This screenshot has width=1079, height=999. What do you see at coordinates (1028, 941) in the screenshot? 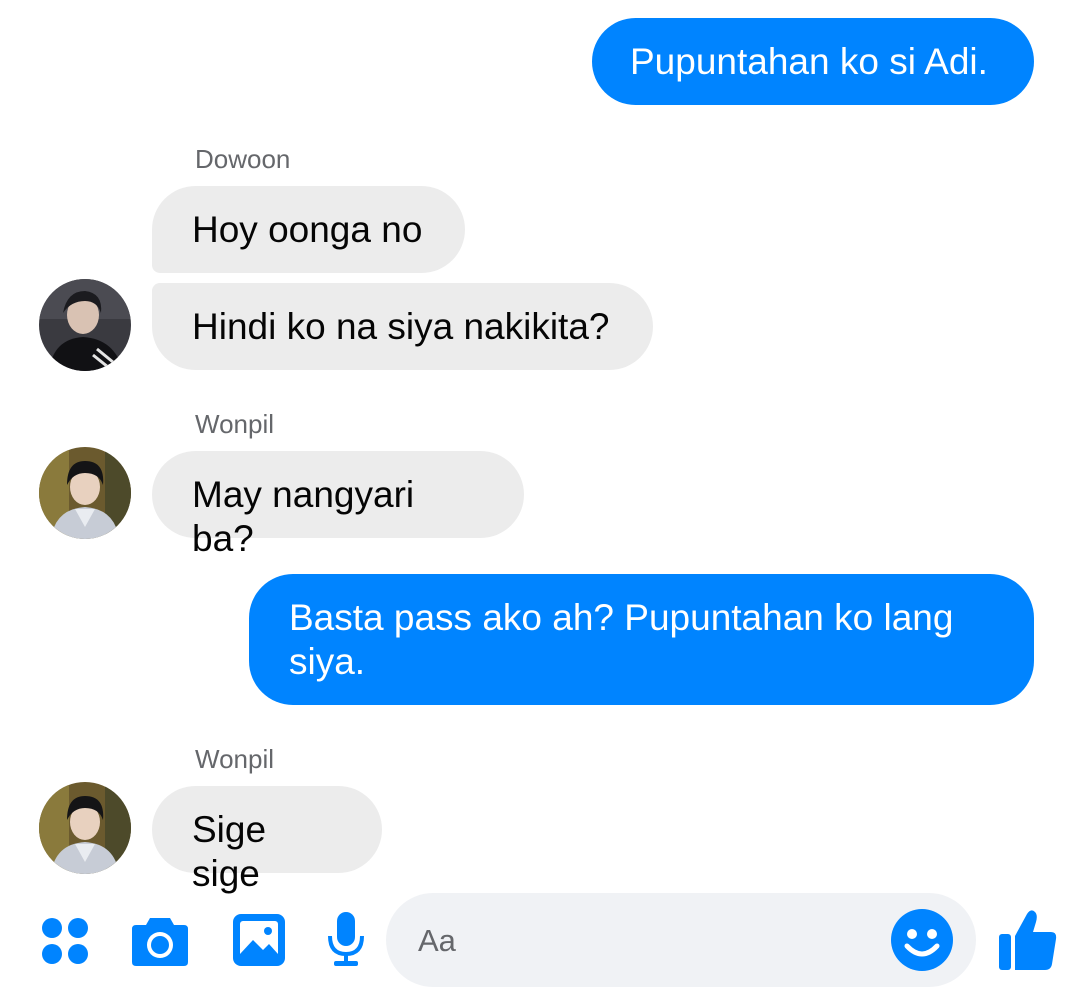
I see `thumbs-up-icon` at bounding box center [1028, 941].